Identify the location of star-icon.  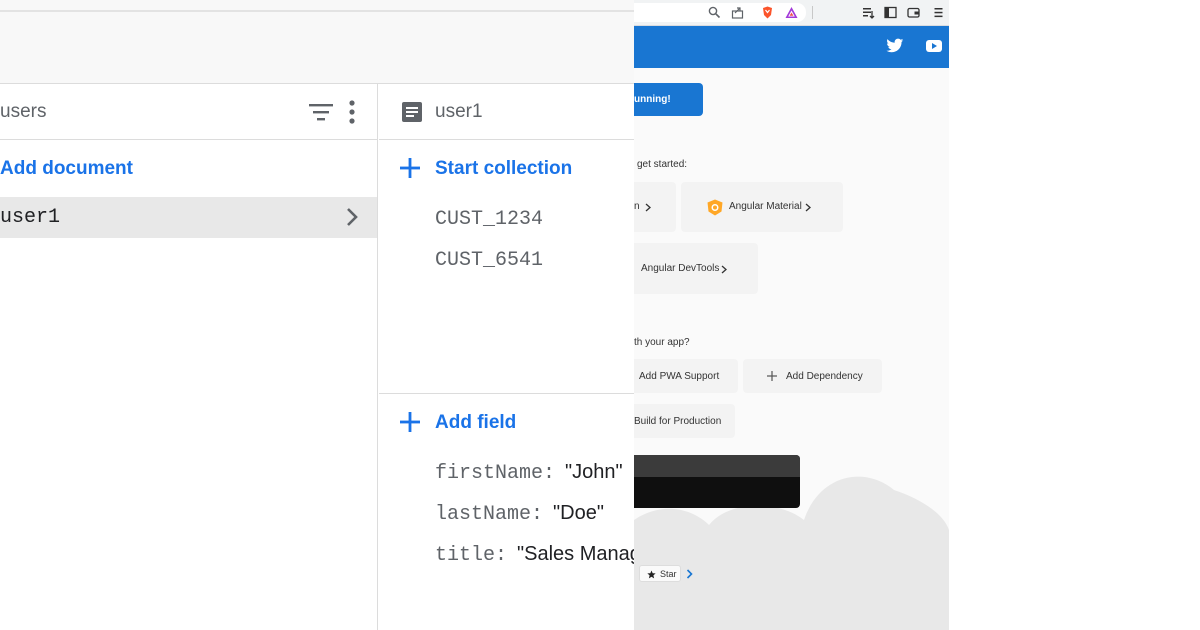
(651, 574).